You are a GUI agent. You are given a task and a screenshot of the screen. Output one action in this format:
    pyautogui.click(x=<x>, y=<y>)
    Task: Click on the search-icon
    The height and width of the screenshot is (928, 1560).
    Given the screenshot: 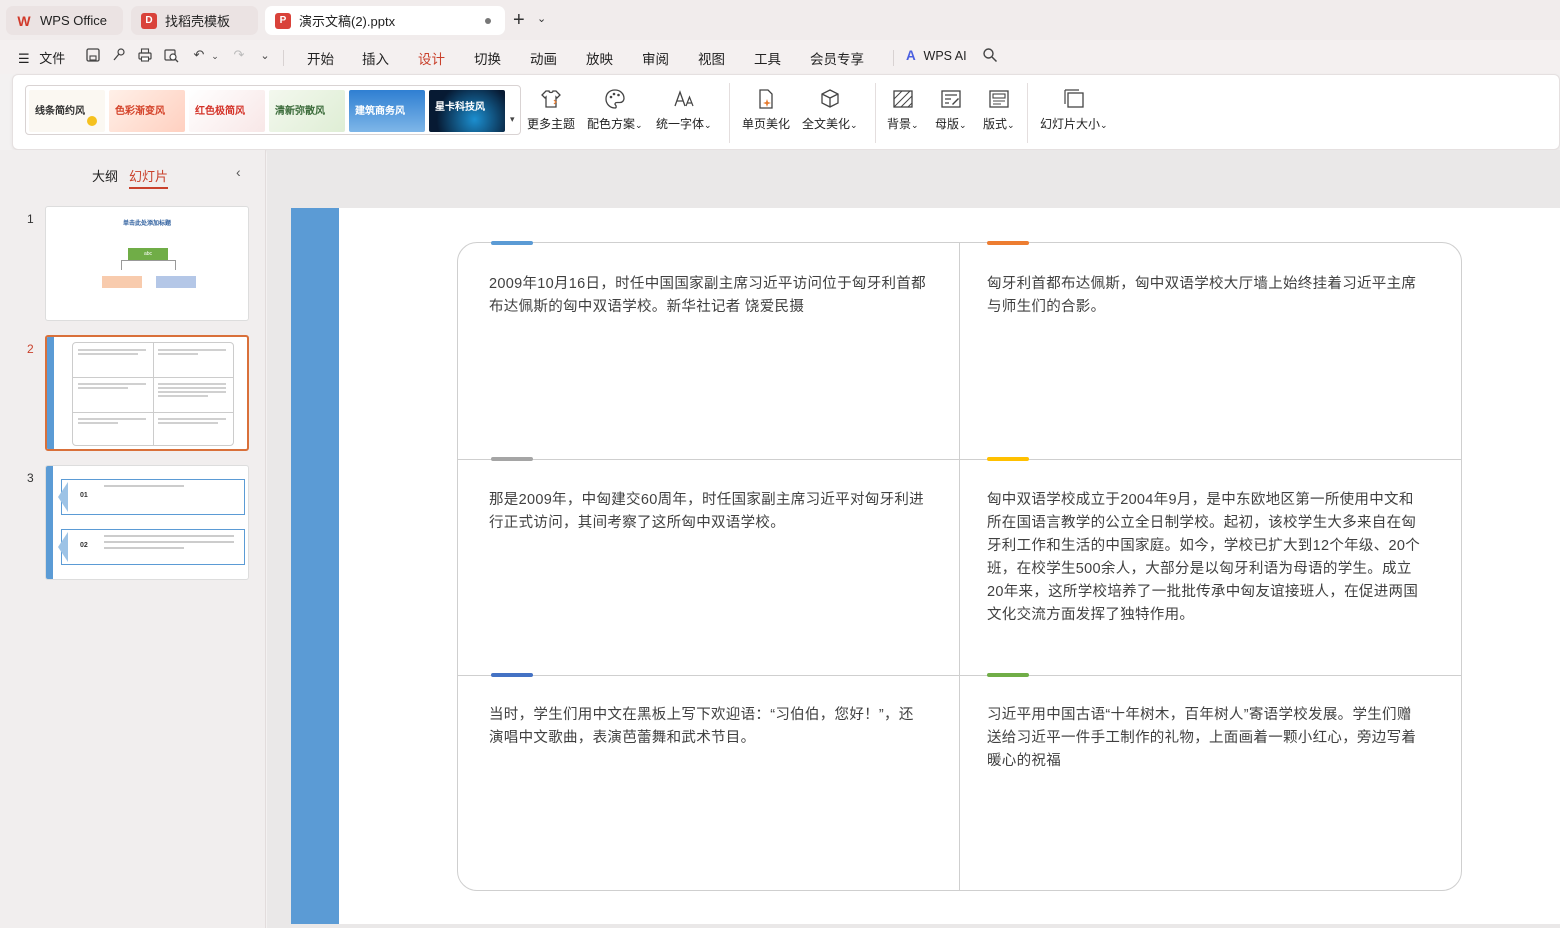 What is the action you would take?
    pyautogui.click(x=990, y=56)
    